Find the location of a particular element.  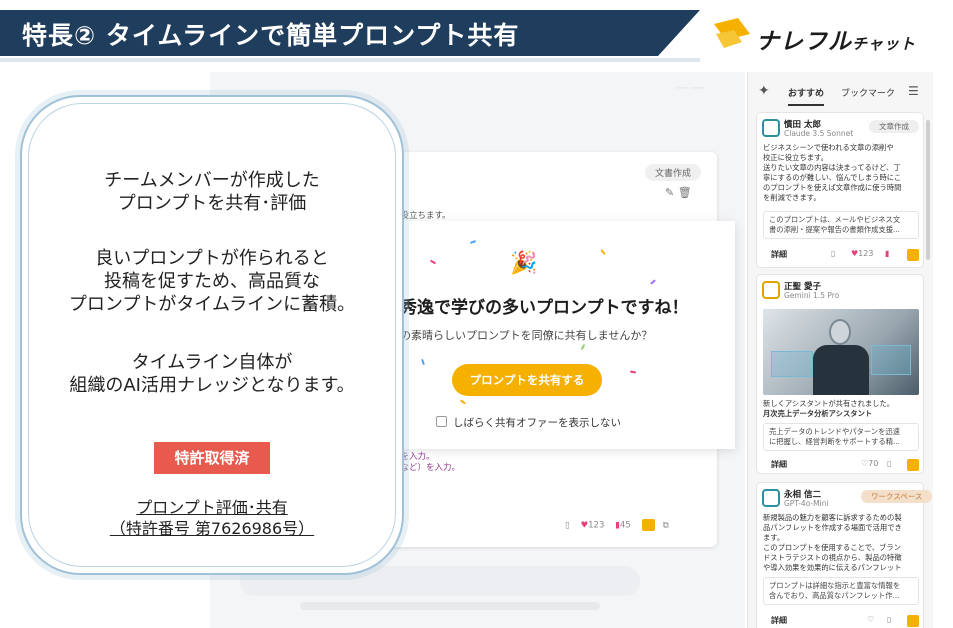

bookmark-count: 45 is located at coordinates (625, 525).